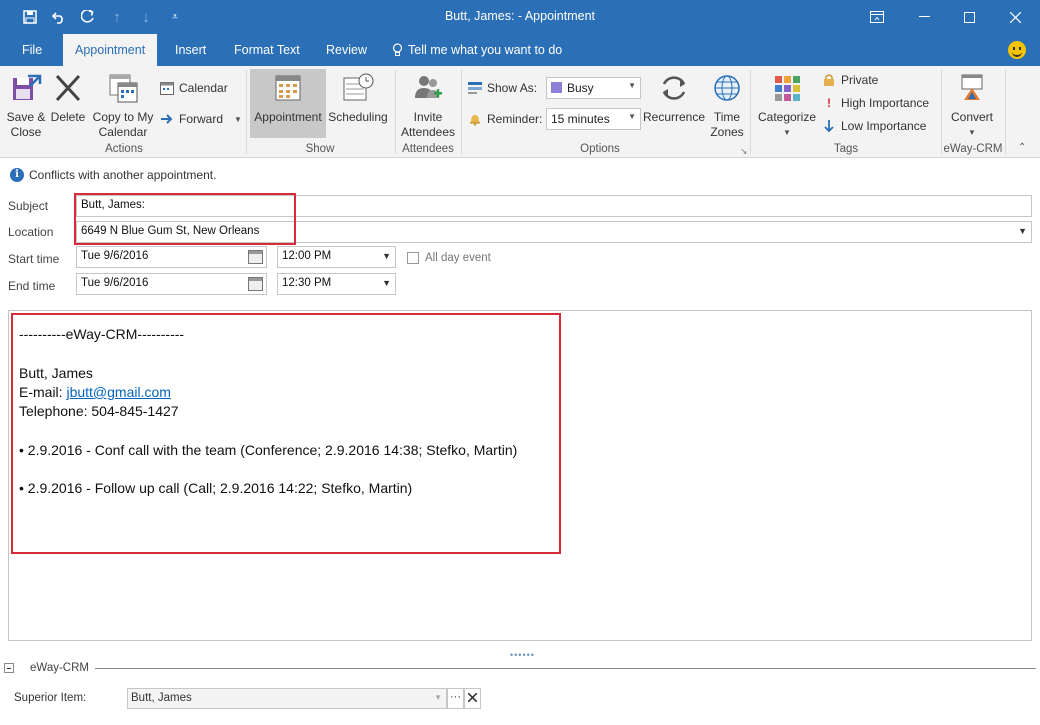 This screenshot has width=1040, height=725. What do you see at coordinates (874, 126) in the screenshot?
I see `low-importance-button: Low Importance` at bounding box center [874, 126].